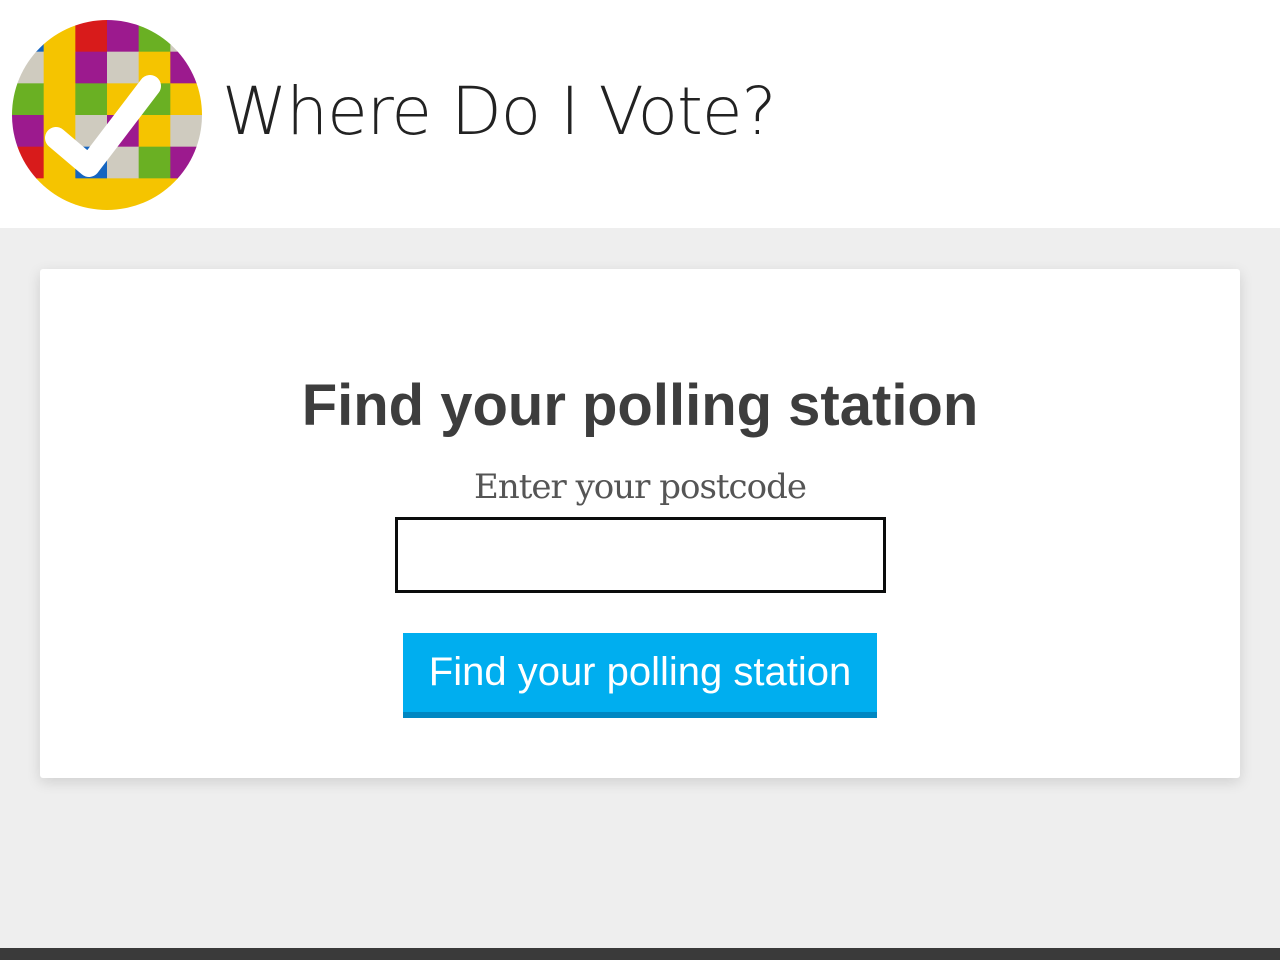 The image size is (1280, 960). Describe the element at coordinates (640, 675) in the screenshot. I see `find-polling-station-button: Find your polling station` at that location.